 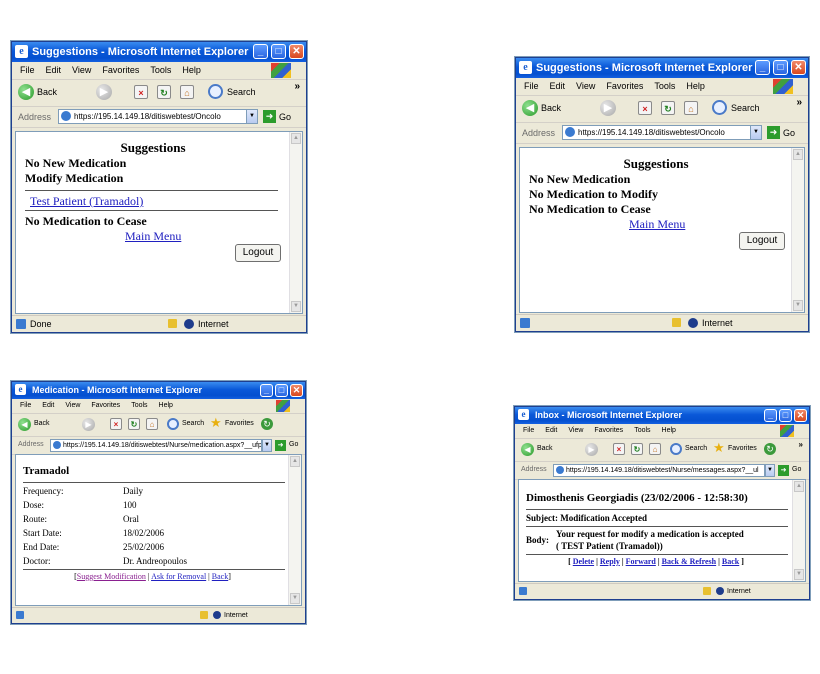 What do you see at coordinates (742, 448) in the screenshot?
I see `favorites-button: Favorites` at bounding box center [742, 448].